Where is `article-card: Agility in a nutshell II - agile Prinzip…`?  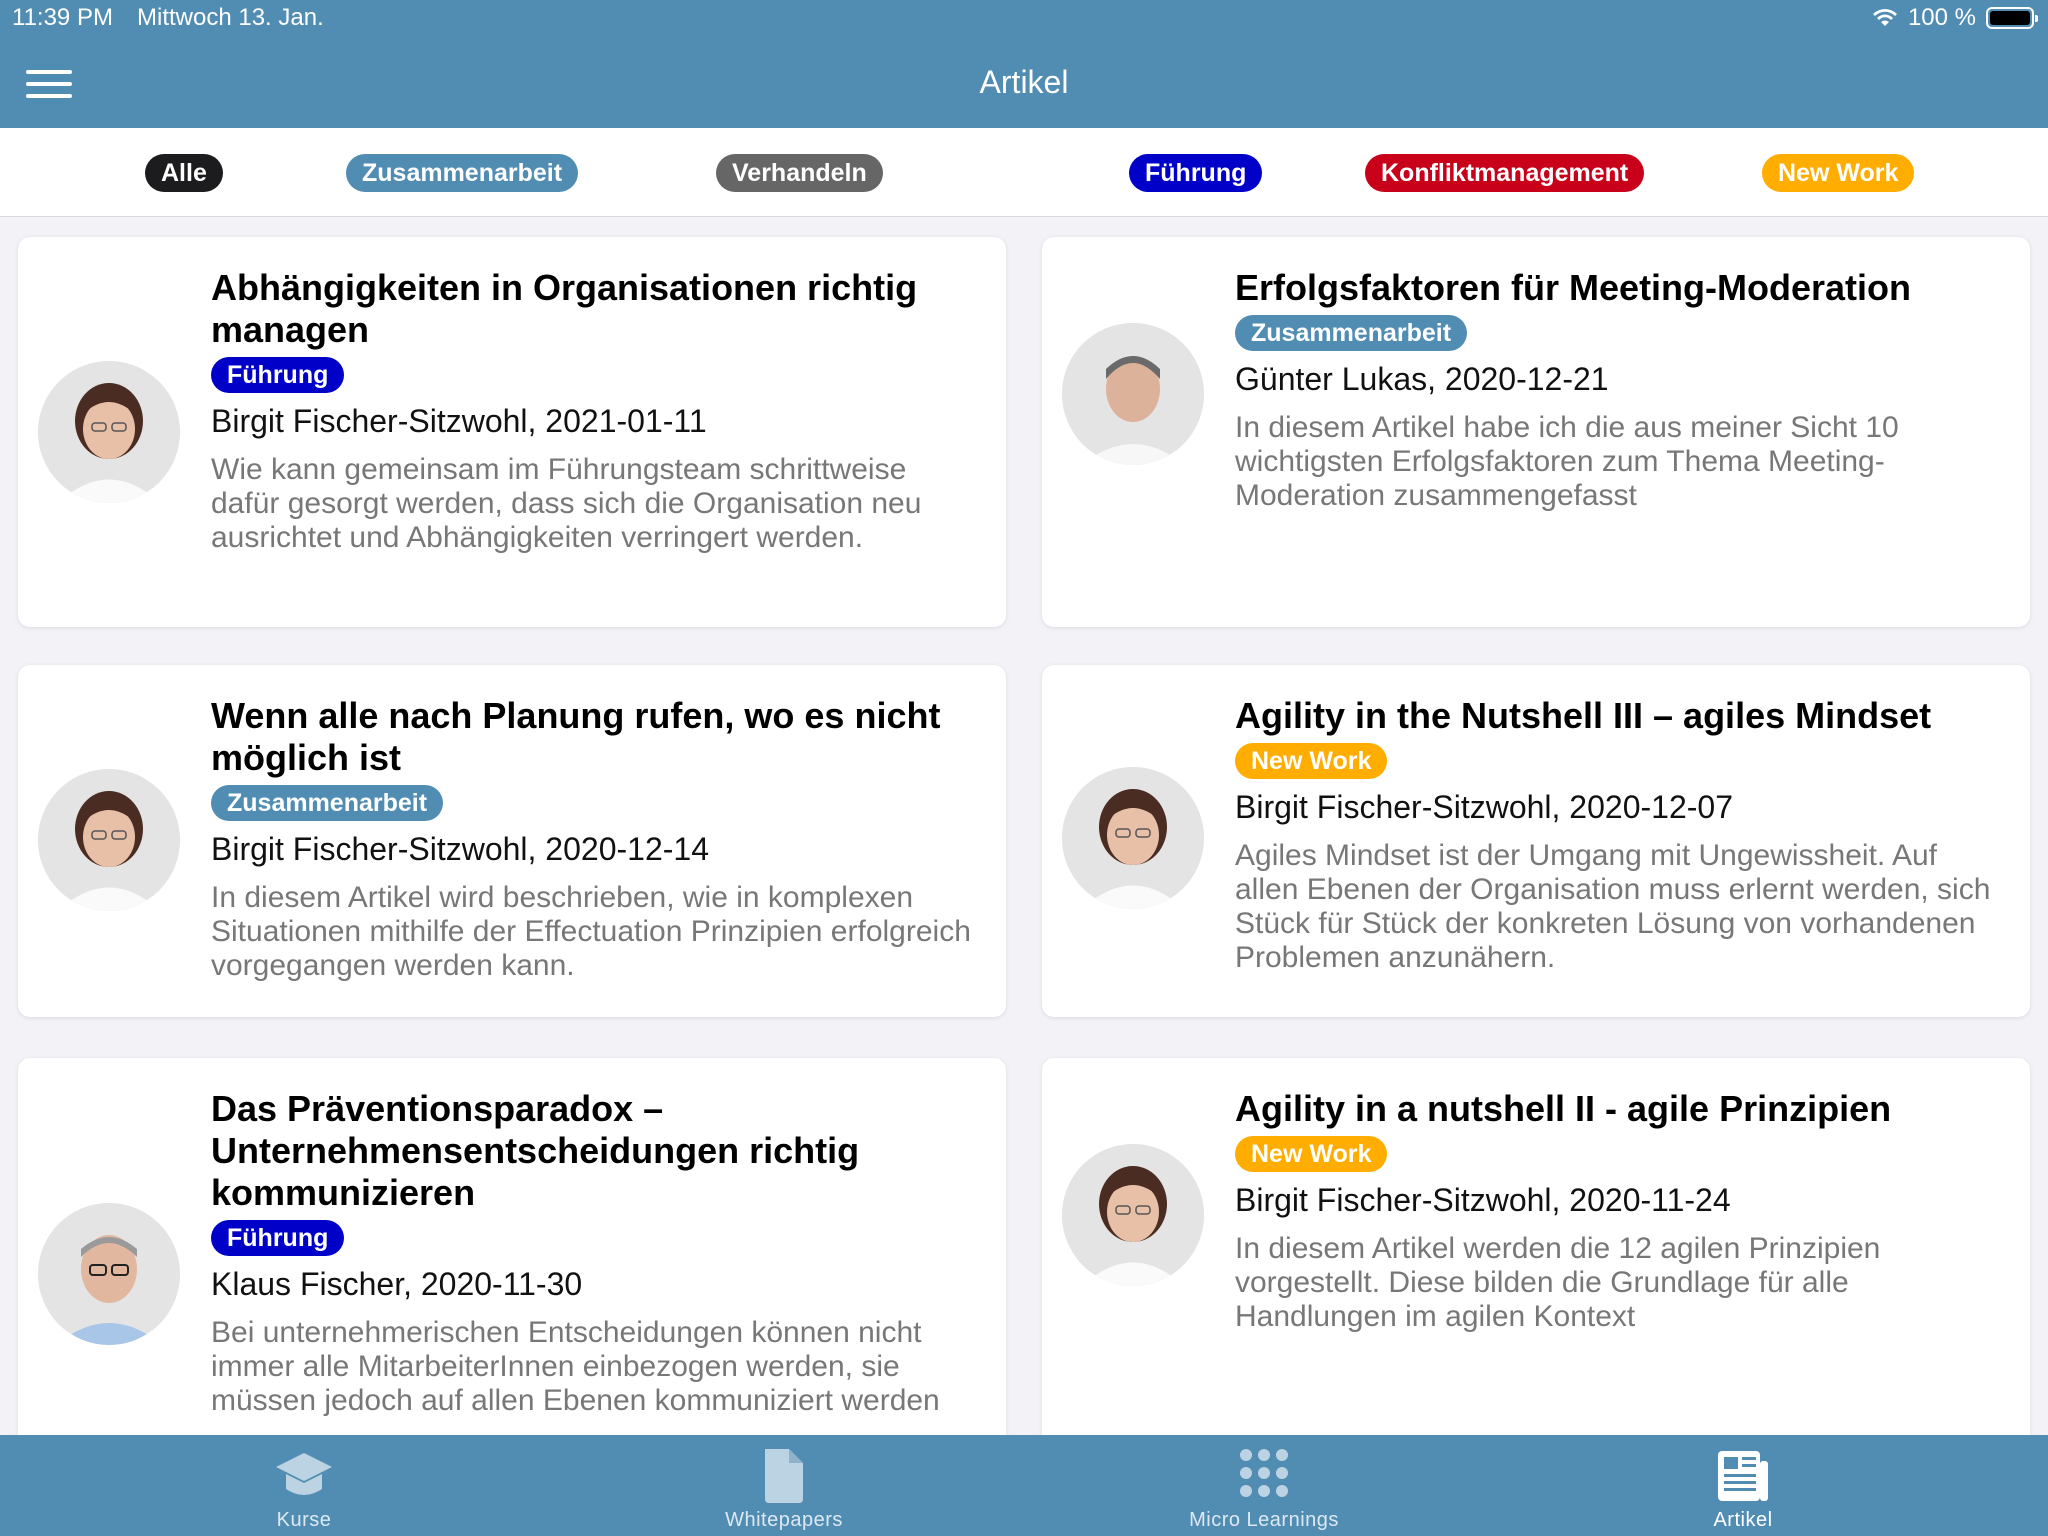
article-card: Agility in a nutshell II - agile Prinzip… is located at coordinates (1536, 1246).